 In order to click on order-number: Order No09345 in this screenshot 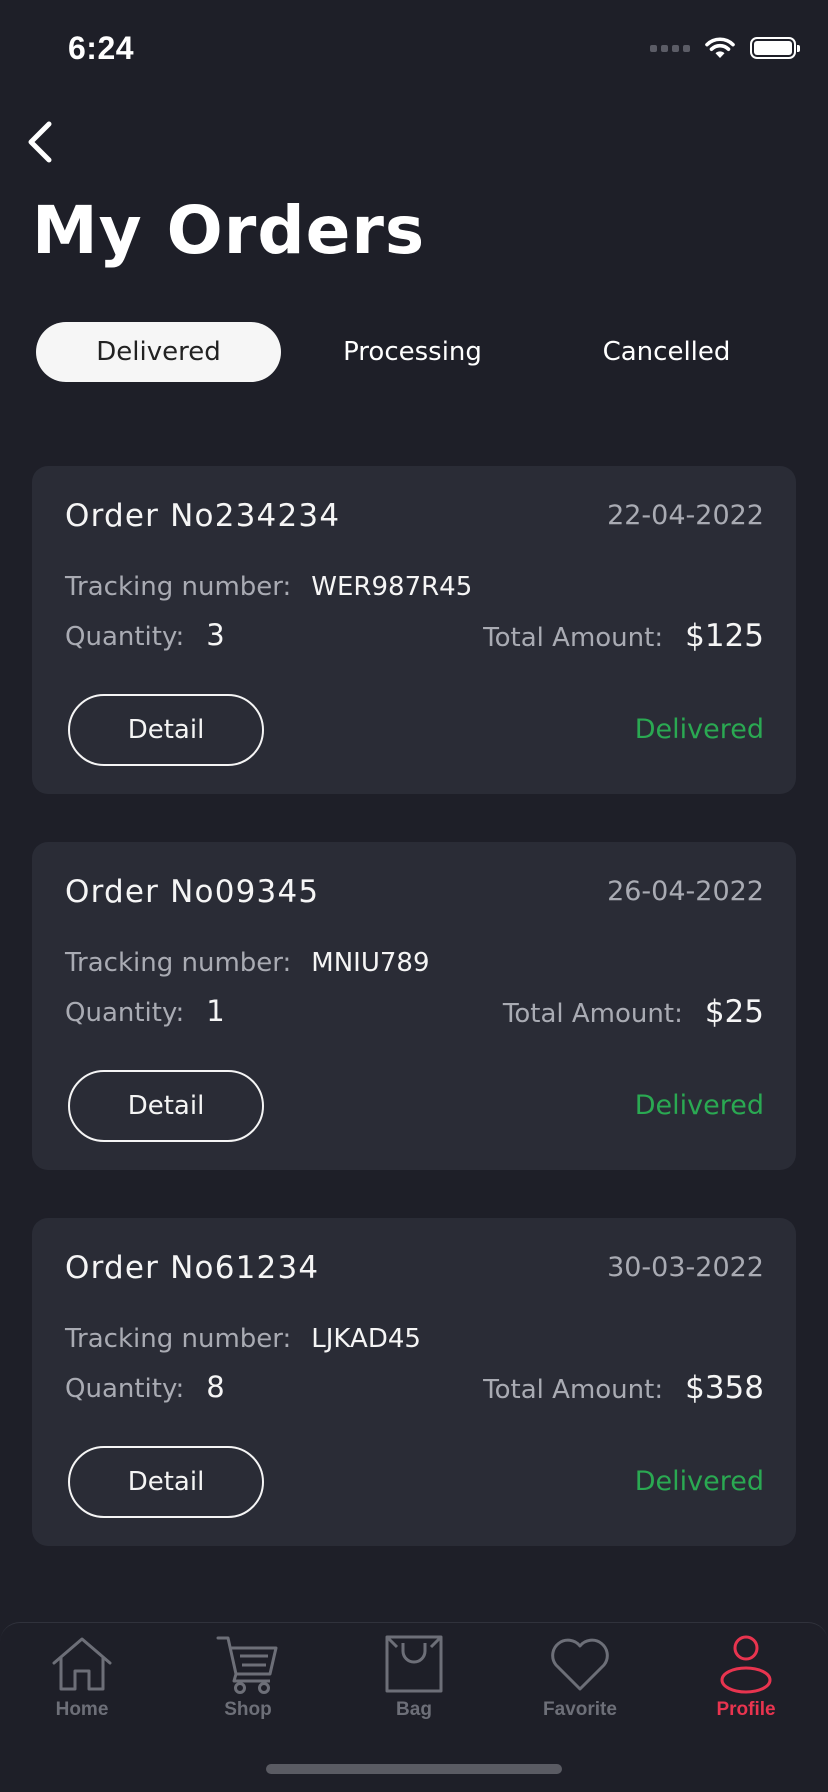, I will do `click(192, 892)`.